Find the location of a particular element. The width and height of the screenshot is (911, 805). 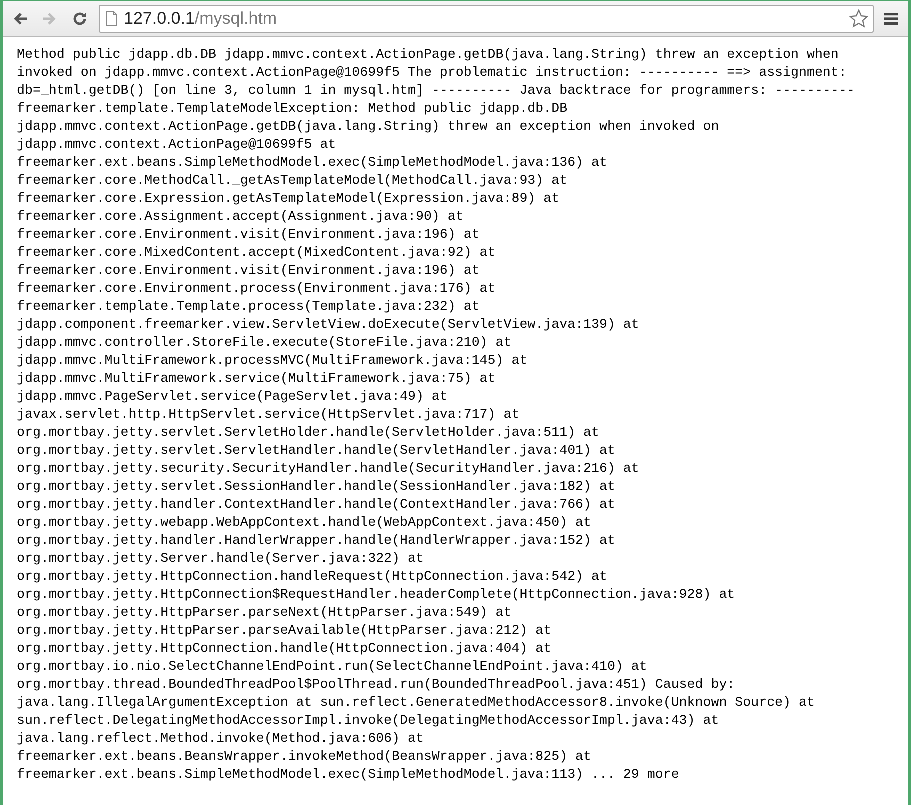

error-text-line: freemarker.ext.beans.BeansWrapper.invokeMethod(BeansWrapper.java:825) at is located at coordinates (305, 757).